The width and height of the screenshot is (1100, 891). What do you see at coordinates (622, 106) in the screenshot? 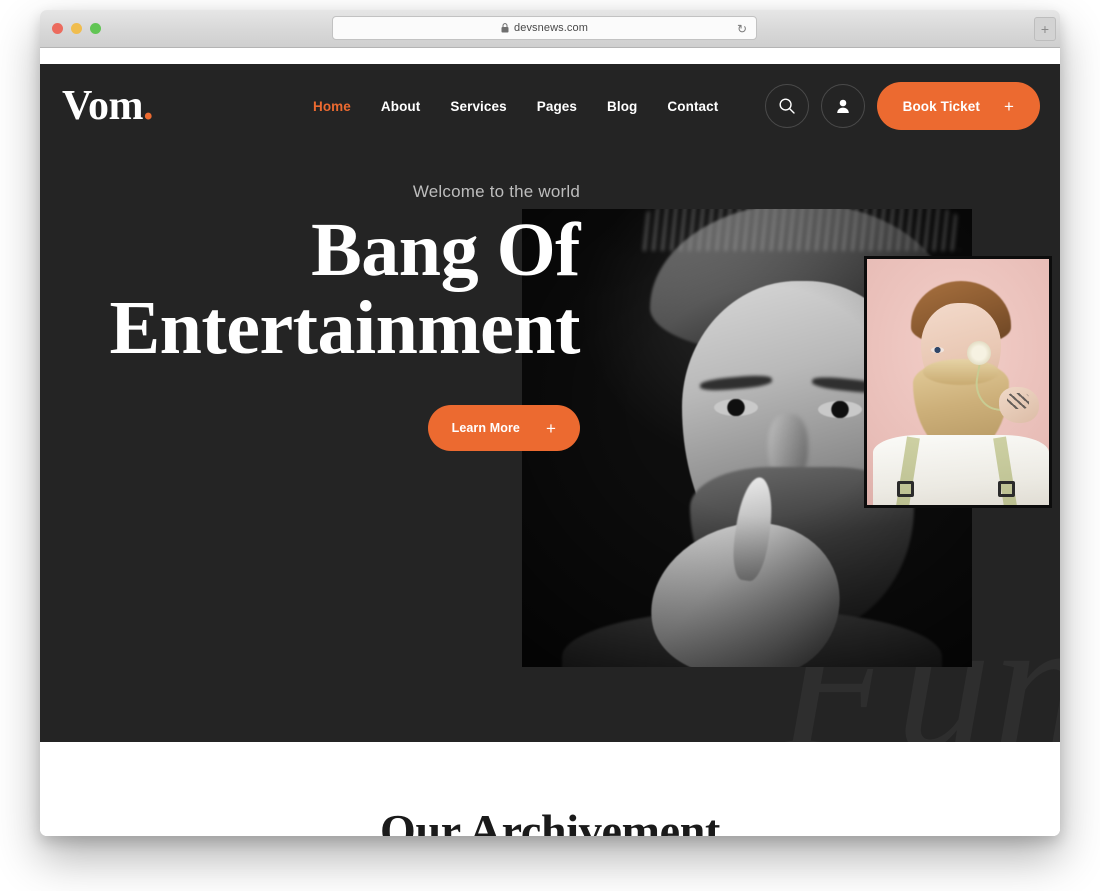
I see `nav-item-blog: Blog` at bounding box center [622, 106].